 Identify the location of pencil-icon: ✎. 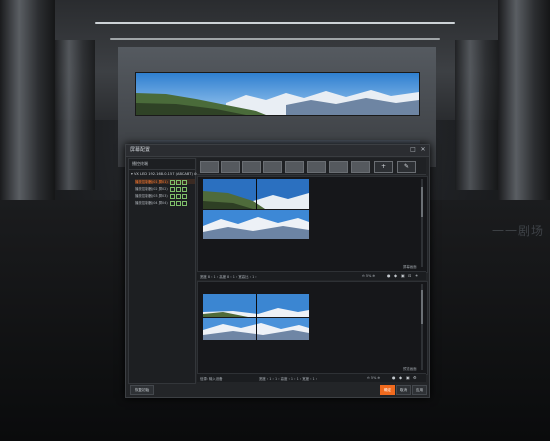
(406, 166).